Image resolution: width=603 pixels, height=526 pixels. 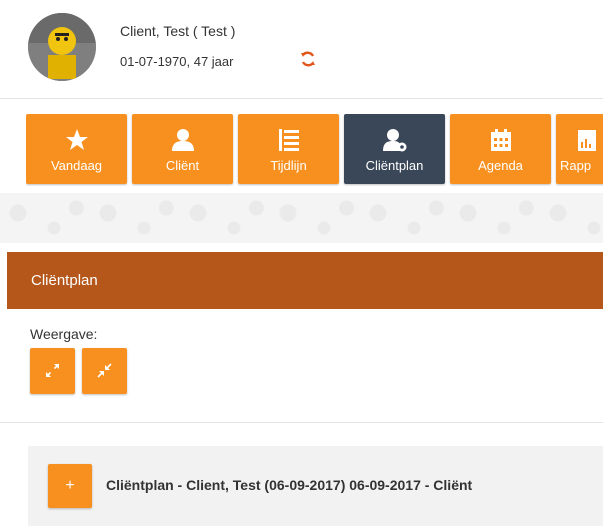 What do you see at coordinates (76, 165) in the screenshot?
I see `tile-label: Vandaag` at bounding box center [76, 165].